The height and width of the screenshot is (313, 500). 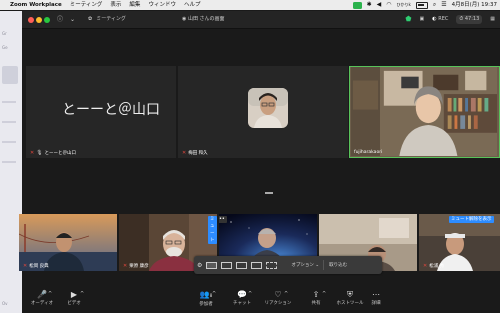 I want to click on chat-button: 💬 ^ チャット, so click(x=242, y=297).